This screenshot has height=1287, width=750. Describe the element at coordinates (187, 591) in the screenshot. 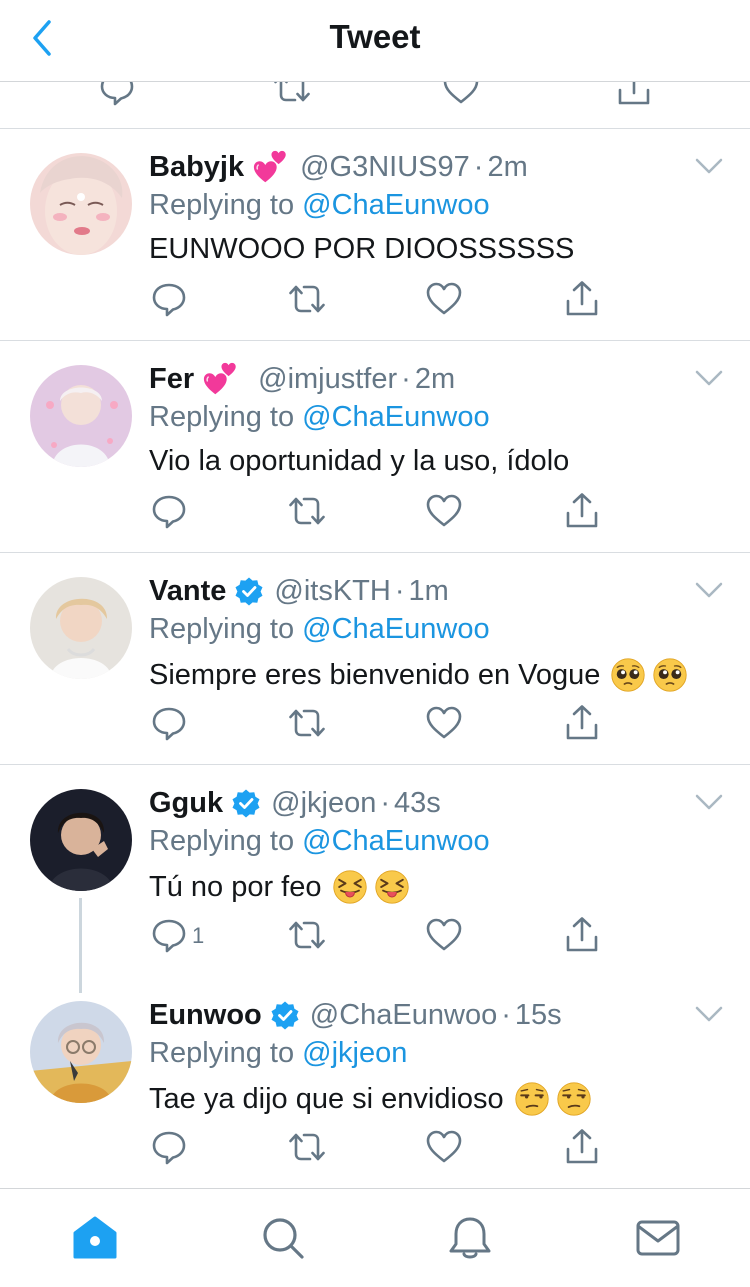

I see `display-name: Vante` at that location.